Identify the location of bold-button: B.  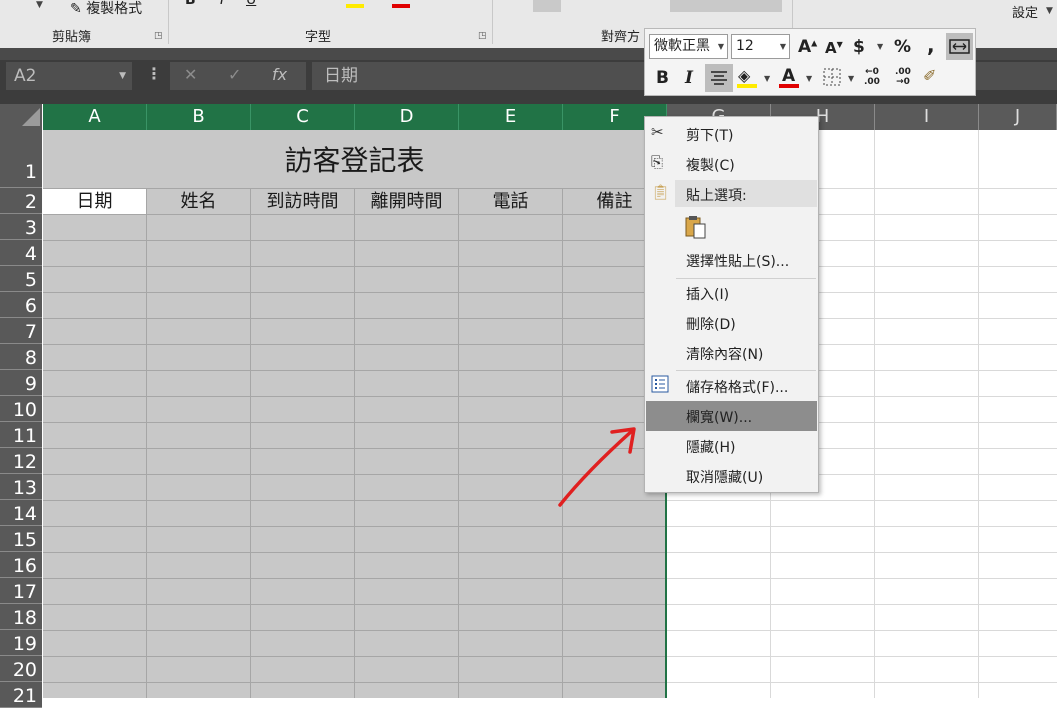
(662, 78).